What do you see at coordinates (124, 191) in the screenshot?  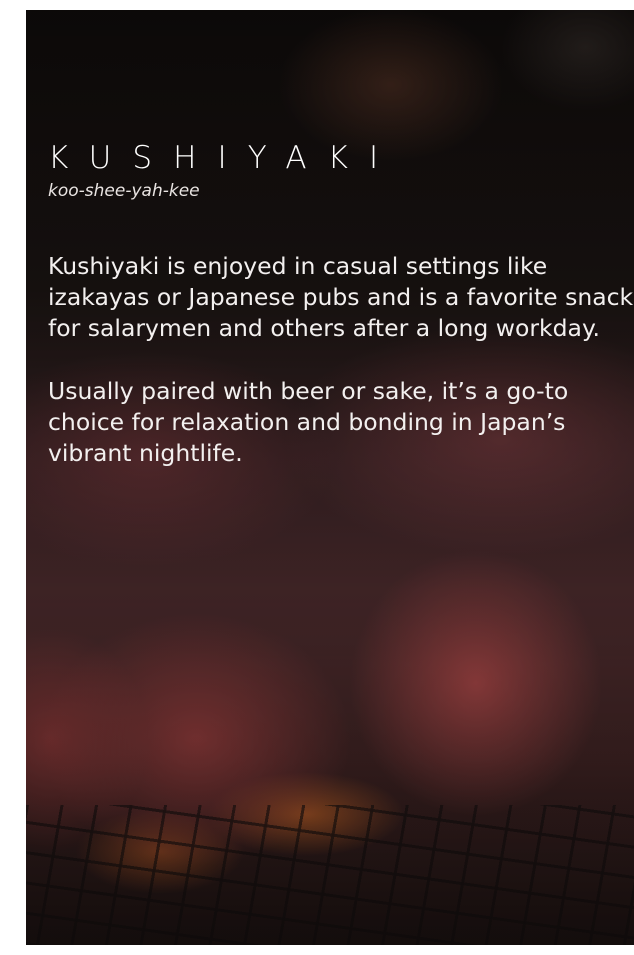 I see `dish-pronunciation: koo-shee-yah-kee` at bounding box center [124, 191].